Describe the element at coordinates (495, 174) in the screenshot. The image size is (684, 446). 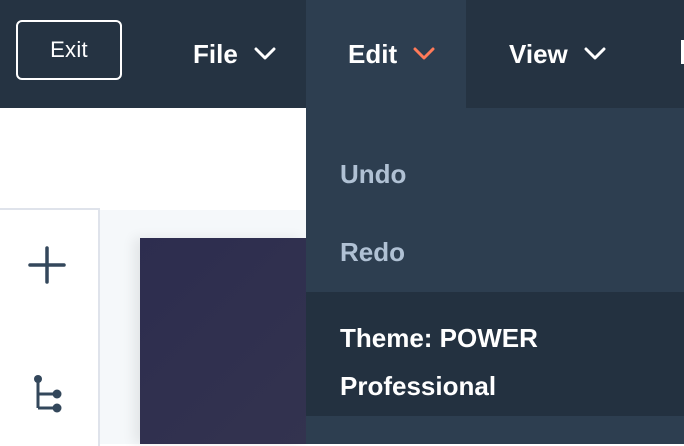
I see `menu-item-undo: Undo` at that location.